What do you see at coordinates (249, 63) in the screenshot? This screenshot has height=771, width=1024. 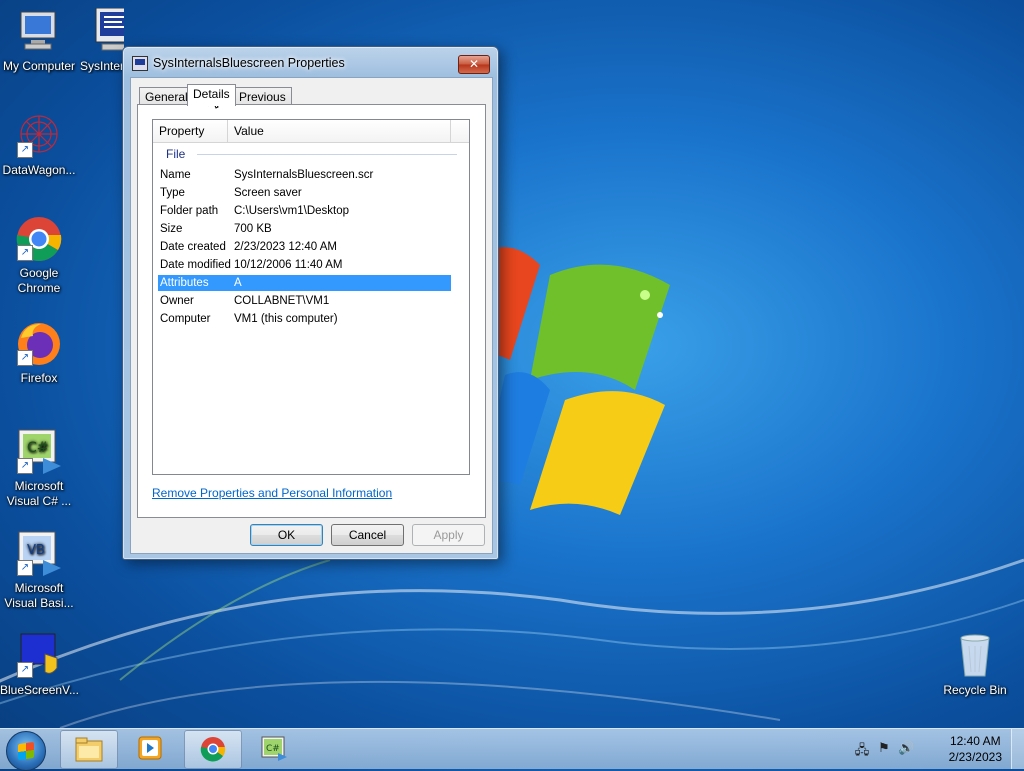 I see `dialog-title: SysInternalsBluescreen Properties` at bounding box center [249, 63].